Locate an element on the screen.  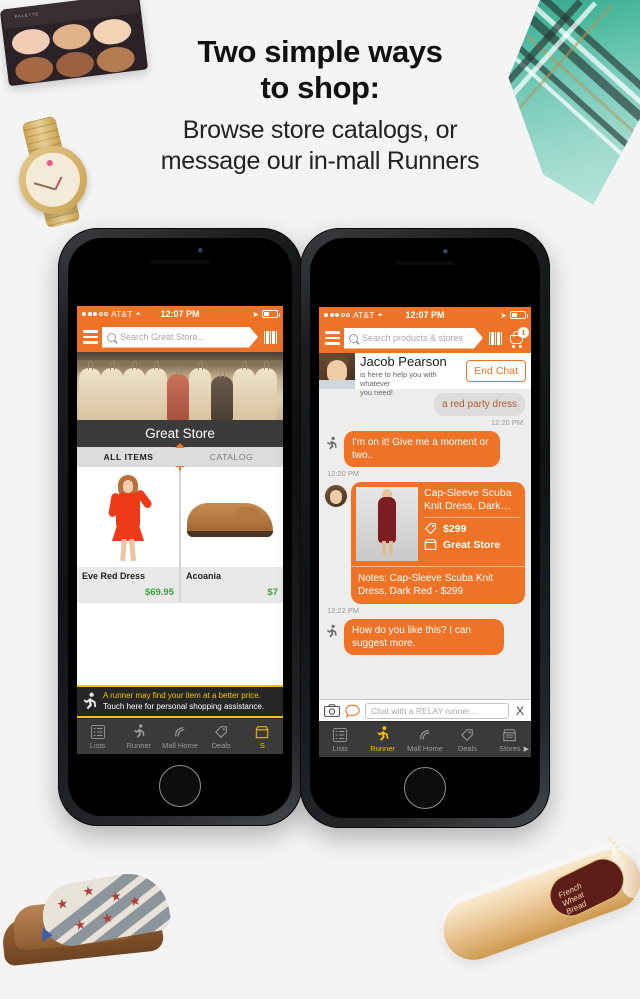
tab-label: Mall Home is located at coordinates (425, 748).